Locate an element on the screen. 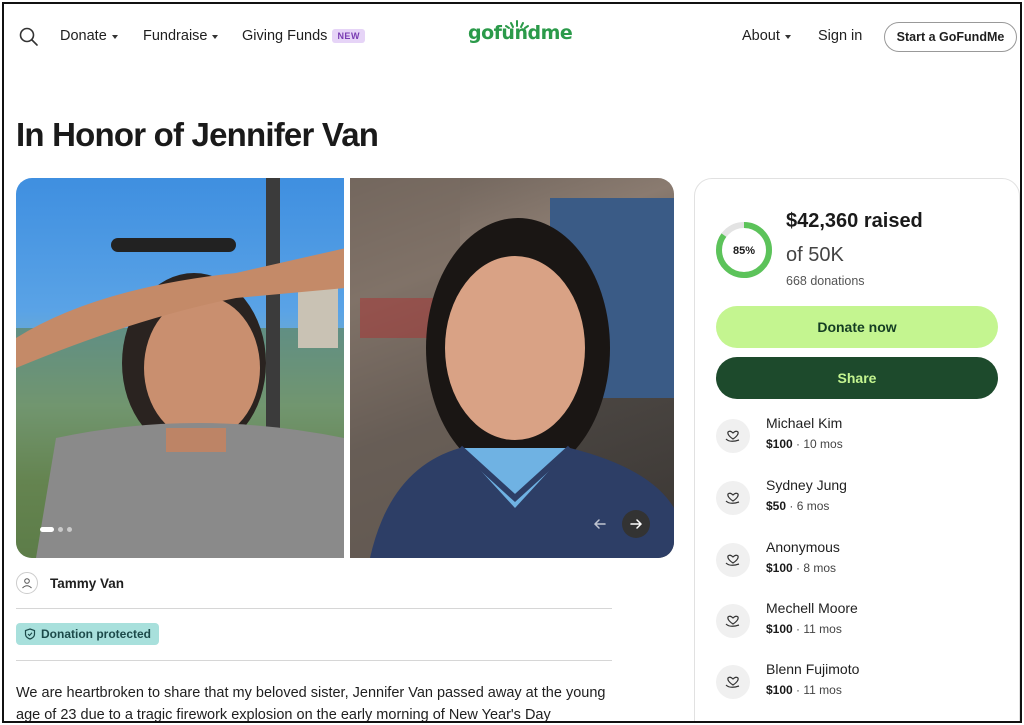 This screenshot has height=725, width=1024. organizer: Tammy Van is located at coordinates (70, 583).